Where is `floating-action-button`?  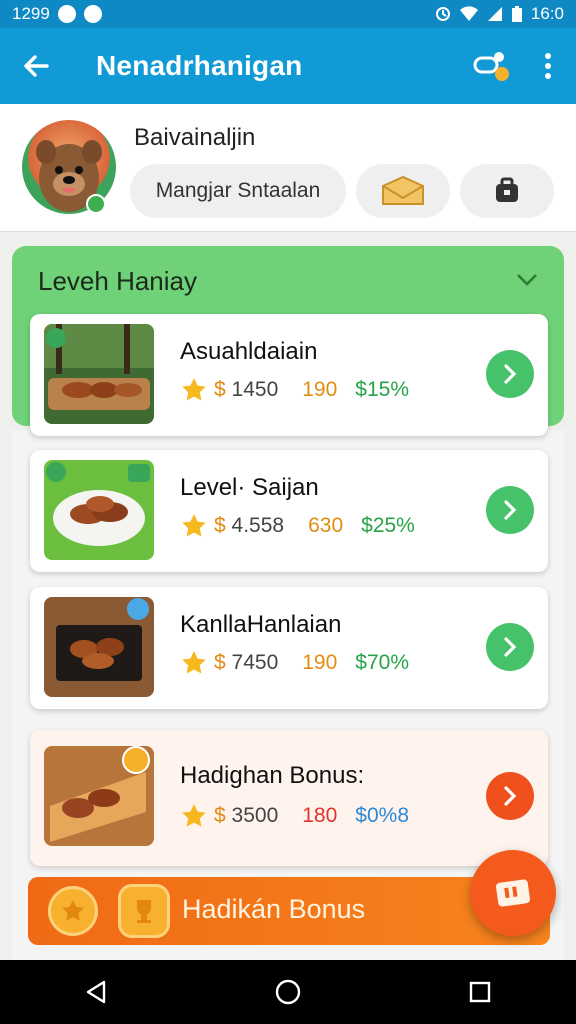 floating-action-button is located at coordinates (513, 893).